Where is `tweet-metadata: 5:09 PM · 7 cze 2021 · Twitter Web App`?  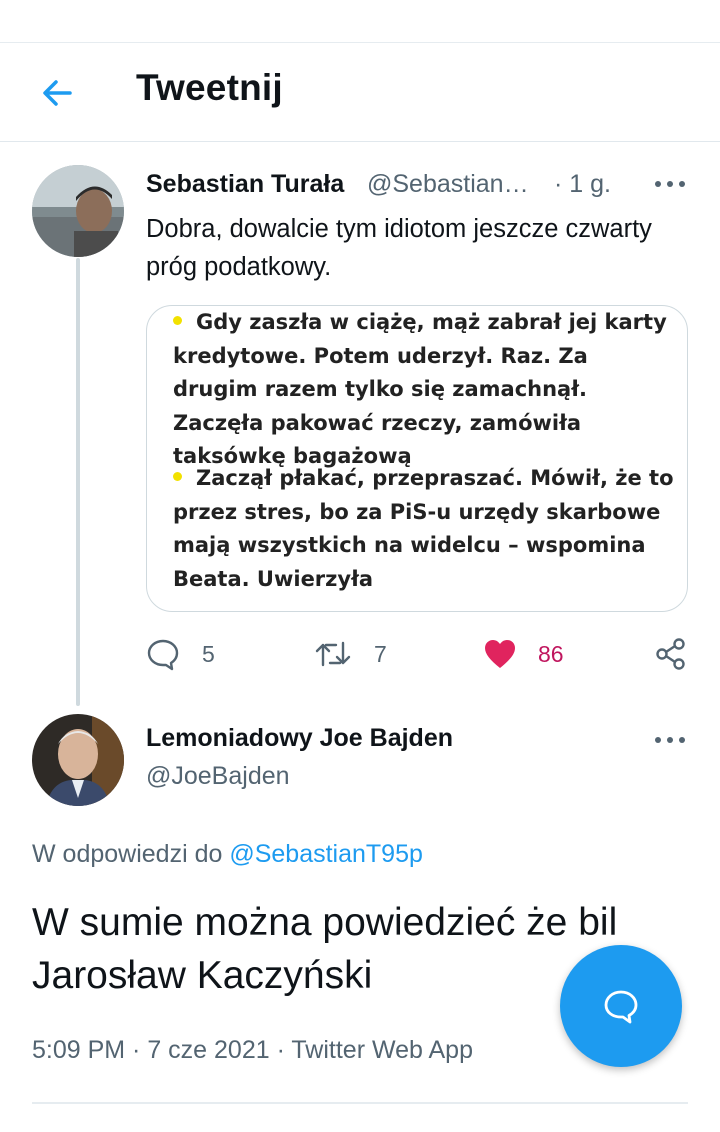 tweet-metadata: 5:09 PM · 7 cze 2021 · Twitter Web App is located at coordinates (252, 1050).